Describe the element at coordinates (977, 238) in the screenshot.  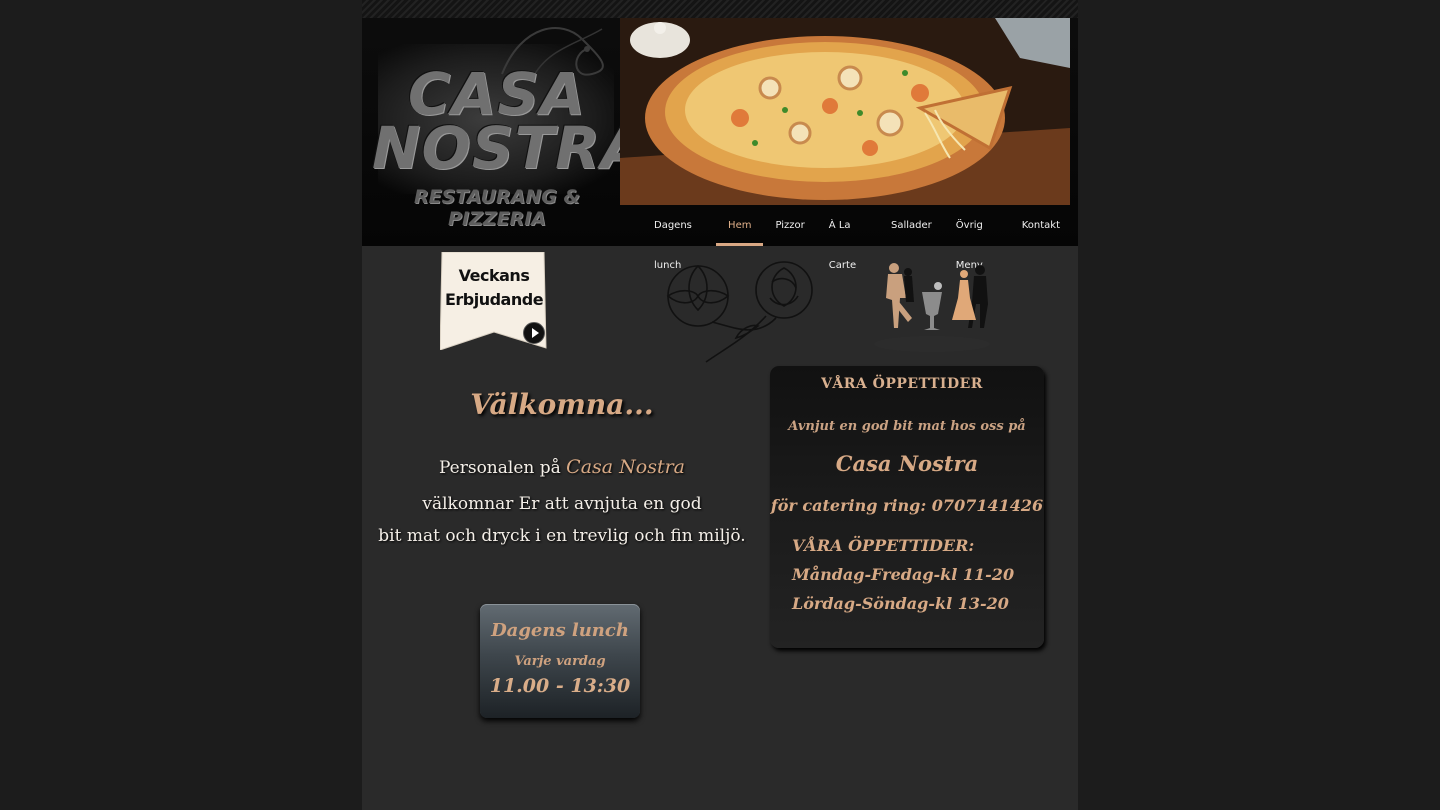
I see `nav-item-ovrig-meny: Övrig Meny` at that location.